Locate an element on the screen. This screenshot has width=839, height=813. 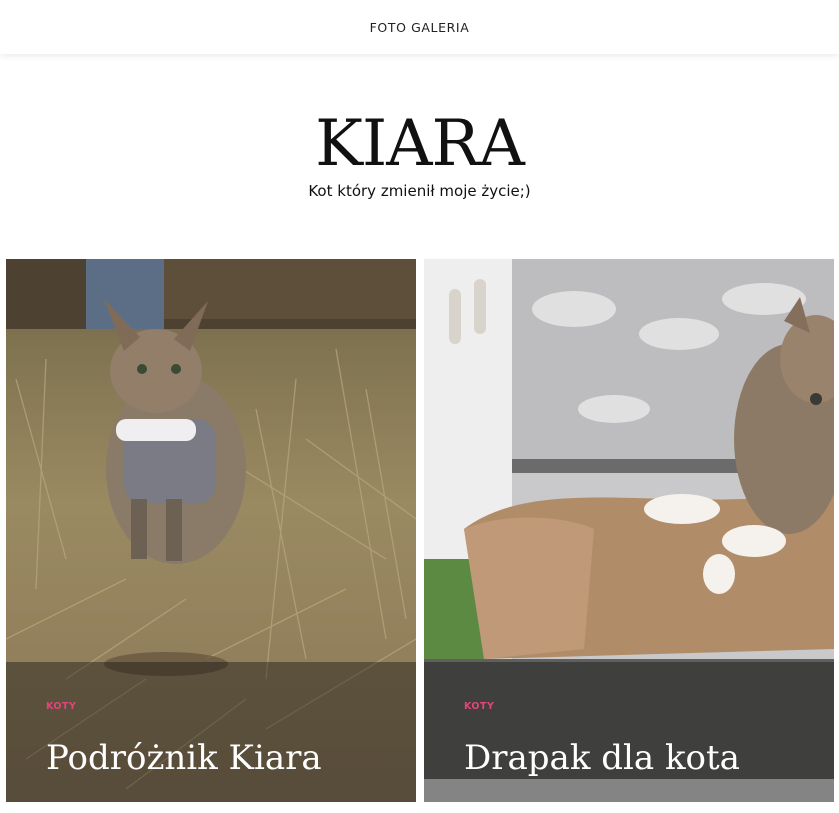
nav-link-foto-galeria: FOTO GALERIA is located at coordinates (420, 27).